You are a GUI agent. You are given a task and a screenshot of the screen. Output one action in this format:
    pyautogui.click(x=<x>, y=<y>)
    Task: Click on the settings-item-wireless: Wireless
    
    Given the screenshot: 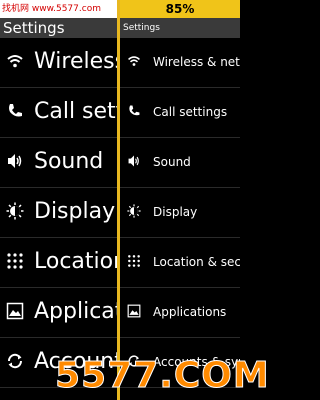 What is the action you would take?
    pyautogui.click(x=58, y=63)
    